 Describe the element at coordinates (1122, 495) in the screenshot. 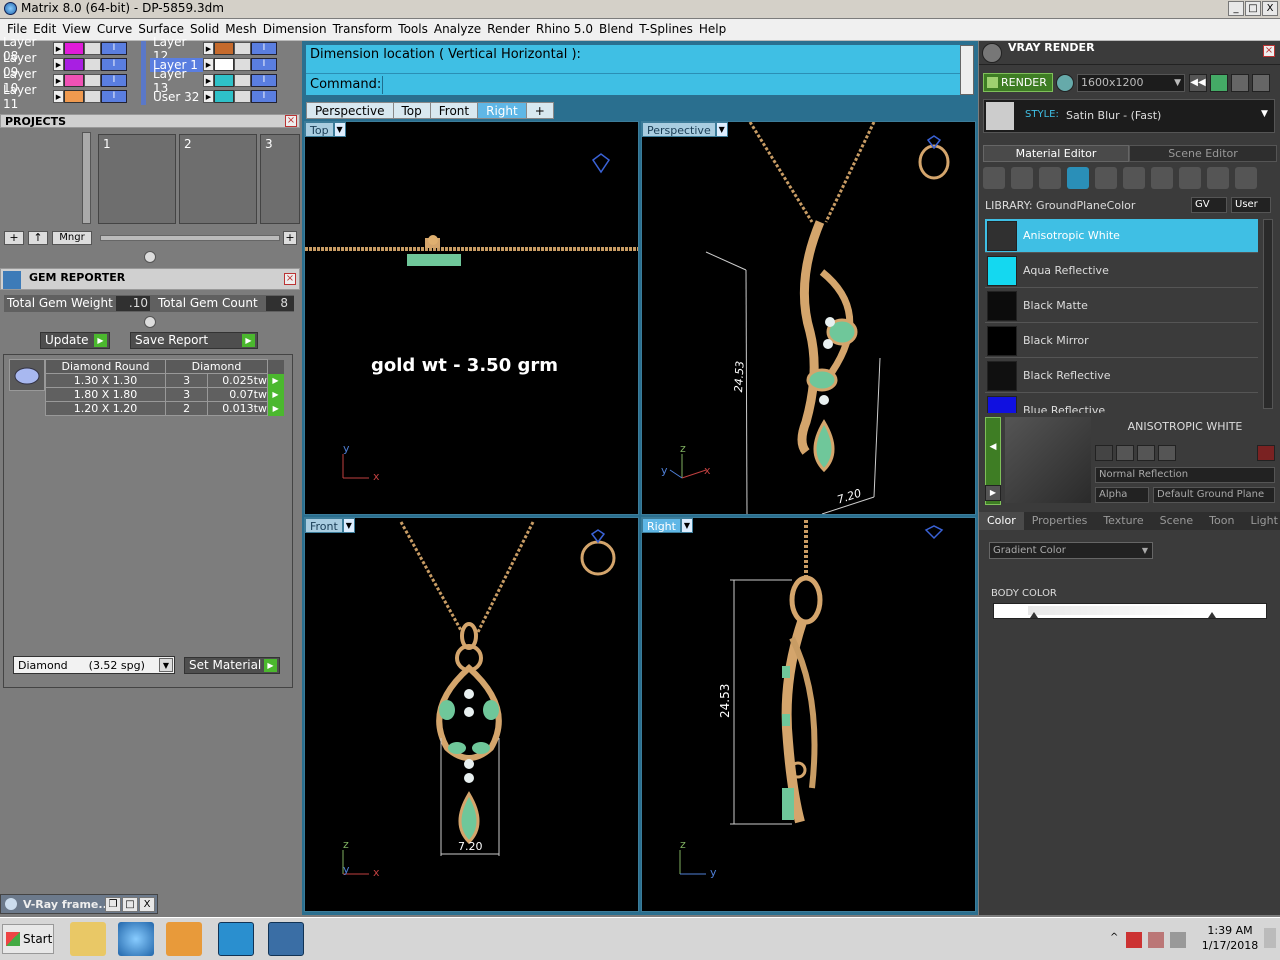

I see `alpha-toggle: Alpha` at that location.